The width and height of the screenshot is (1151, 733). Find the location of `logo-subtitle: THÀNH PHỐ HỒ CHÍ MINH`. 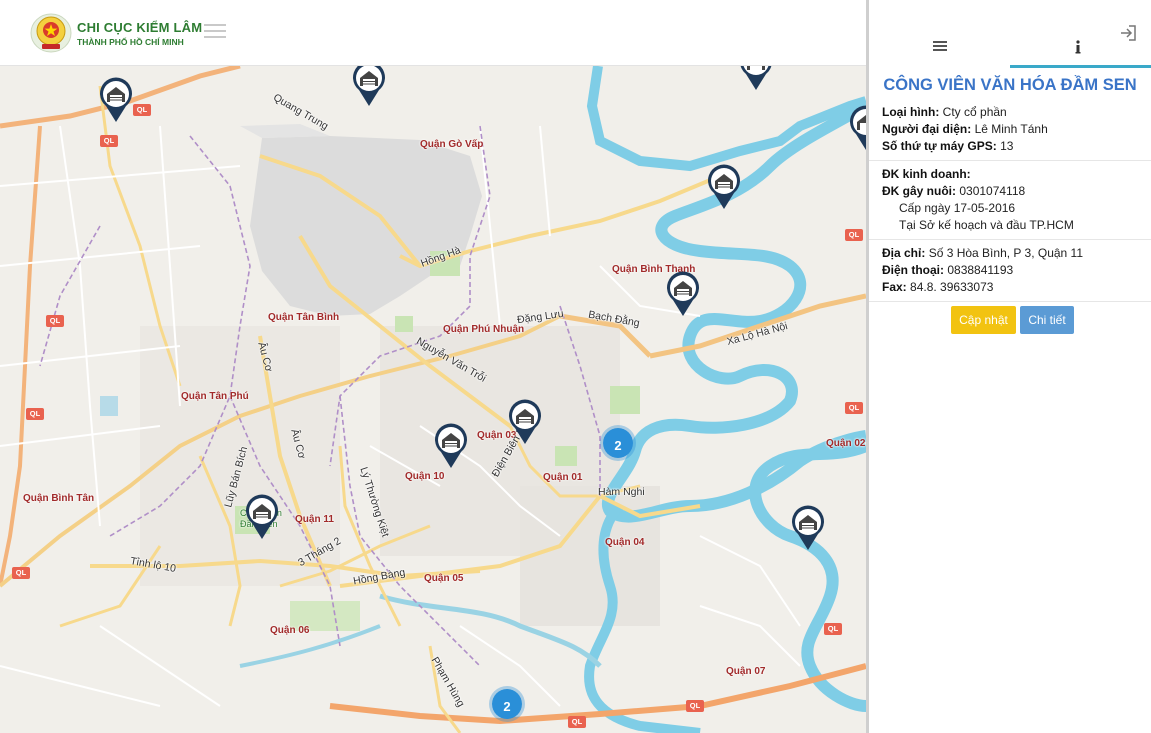

logo-subtitle: THÀNH PHỐ HỒ CHÍ MINH is located at coordinates (130, 42).